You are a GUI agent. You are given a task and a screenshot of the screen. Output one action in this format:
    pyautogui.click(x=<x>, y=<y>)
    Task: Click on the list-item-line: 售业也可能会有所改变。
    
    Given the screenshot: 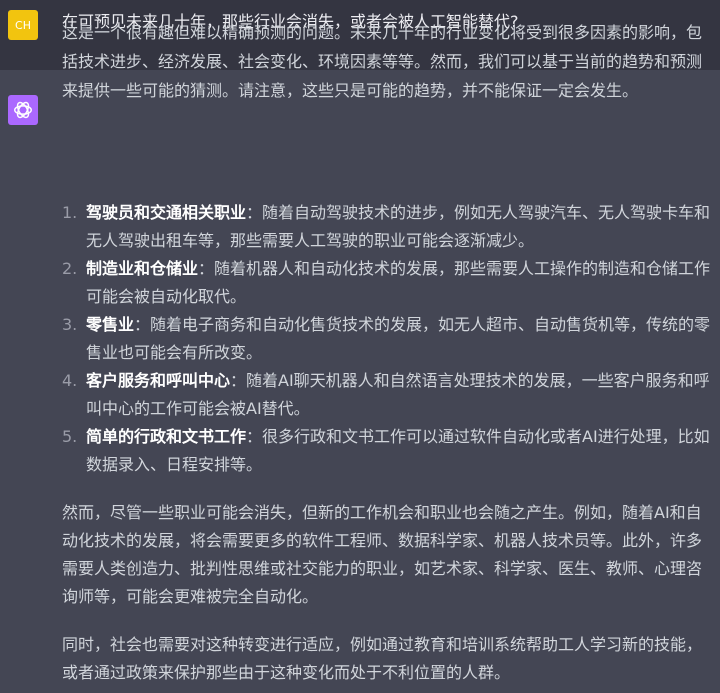 What is the action you would take?
    pyautogui.click(x=174, y=352)
    